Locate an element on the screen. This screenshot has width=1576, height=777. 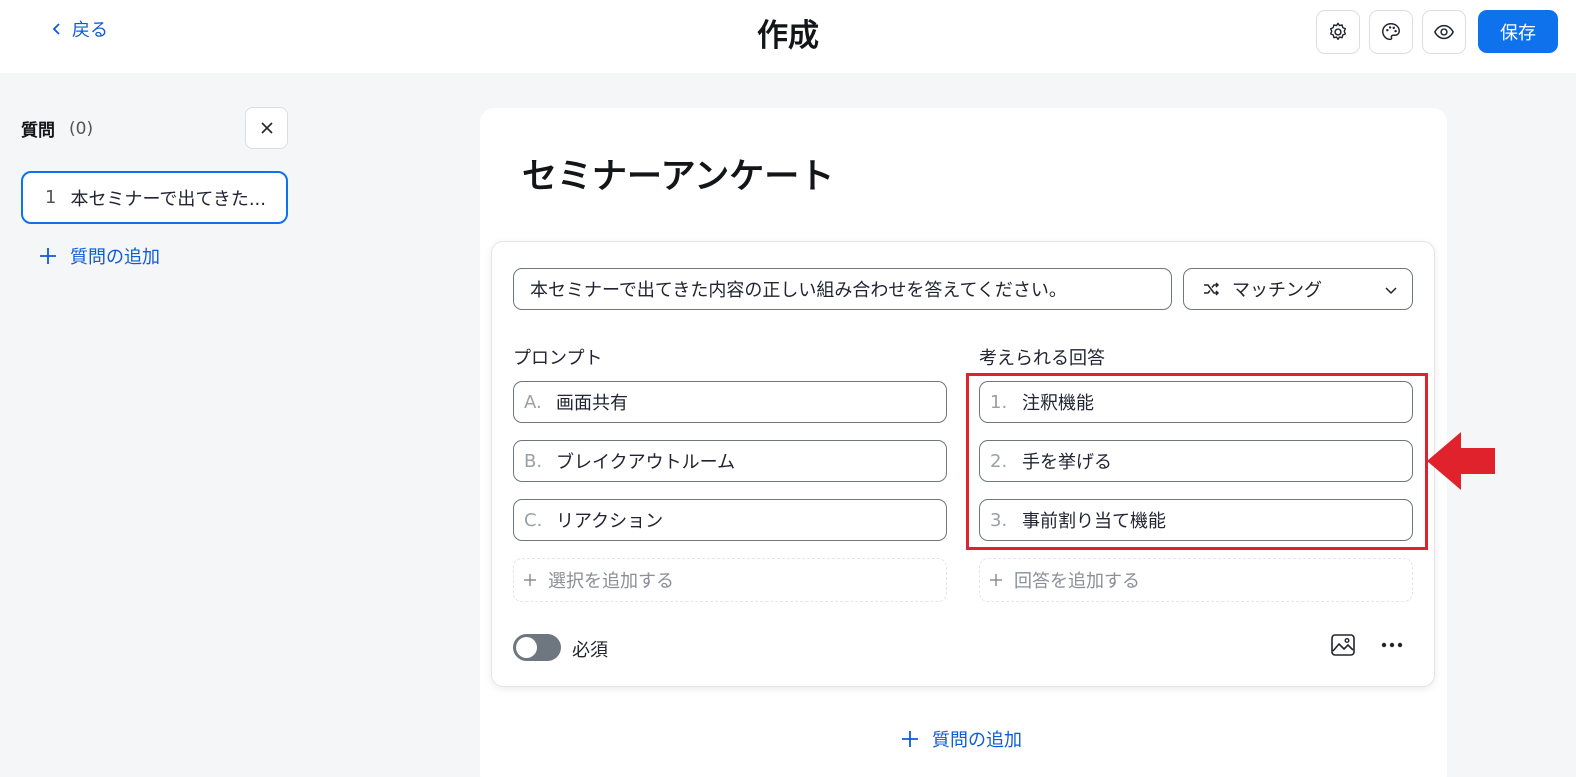
add-prompt-label: 選択を追加する is located at coordinates (611, 581).